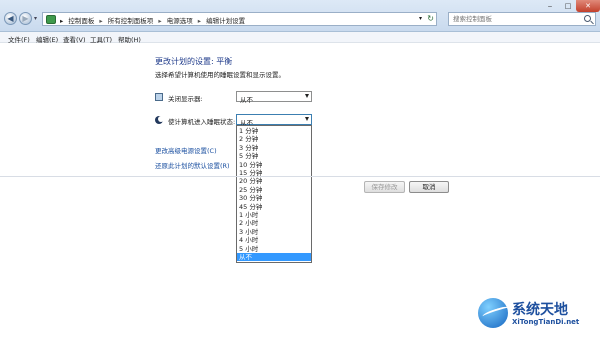 The width and height of the screenshot is (600, 337). Describe the element at coordinates (300, 176) in the screenshot. I see `divider` at that location.